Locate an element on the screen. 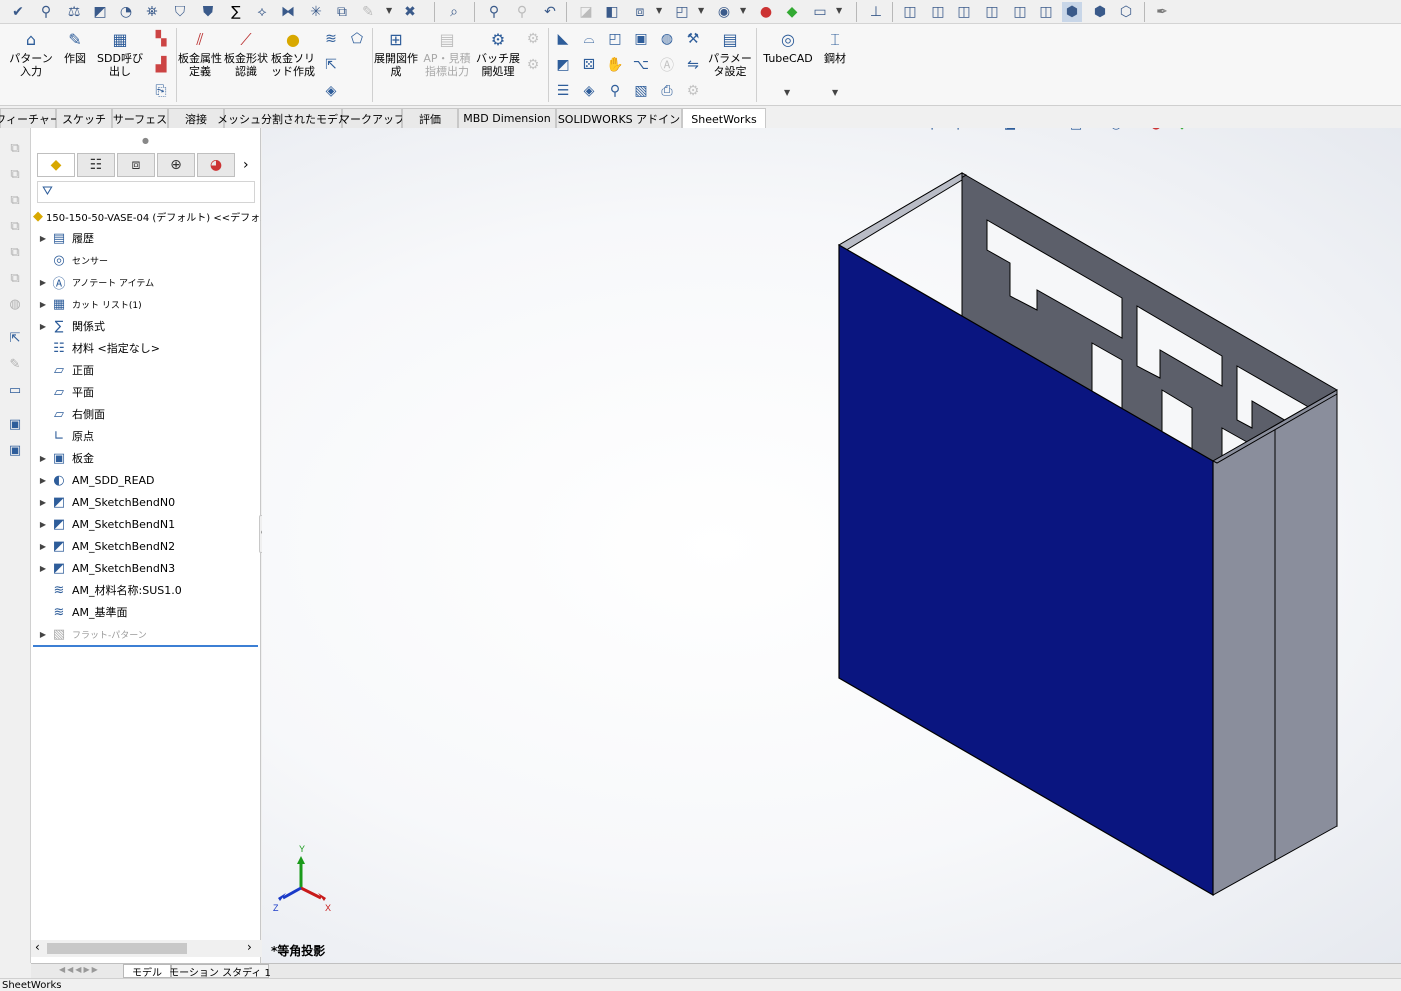 This screenshot has width=1401, height=991. view-front-icon: ◫ is located at coordinates (910, 12).